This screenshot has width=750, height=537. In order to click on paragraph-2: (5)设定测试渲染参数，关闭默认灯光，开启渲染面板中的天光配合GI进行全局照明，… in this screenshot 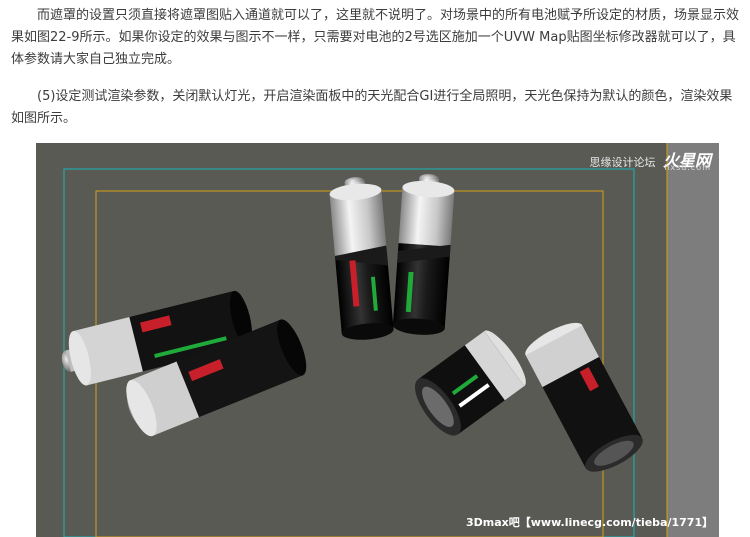, I will do `click(372, 107)`.